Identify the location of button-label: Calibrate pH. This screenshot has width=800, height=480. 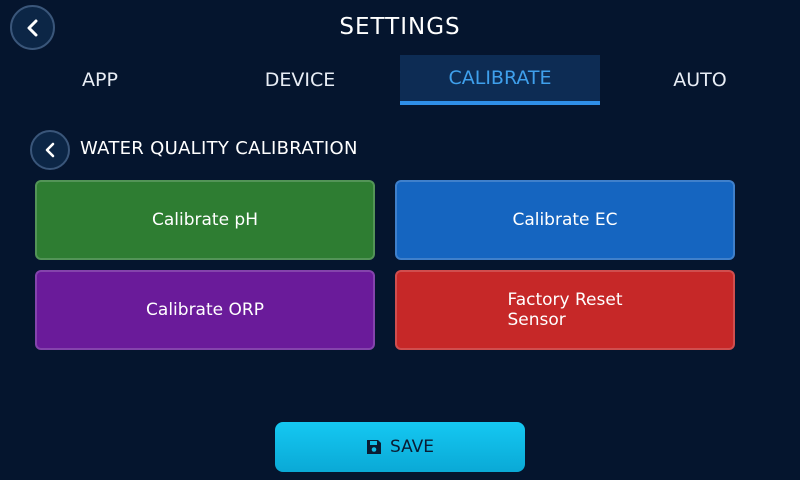
(205, 220).